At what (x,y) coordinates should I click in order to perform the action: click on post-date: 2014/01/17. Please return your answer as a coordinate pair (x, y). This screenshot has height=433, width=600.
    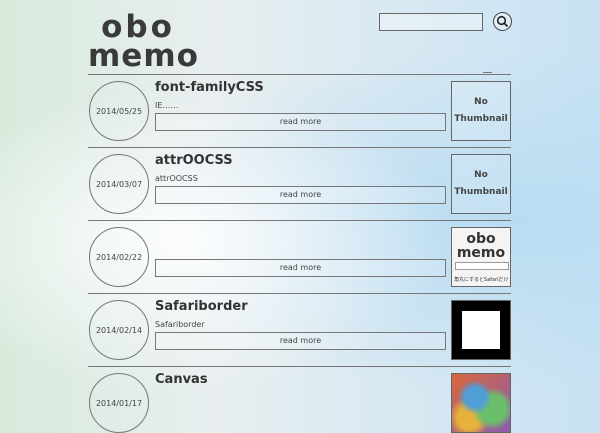
    Looking at the image, I should click on (119, 403).